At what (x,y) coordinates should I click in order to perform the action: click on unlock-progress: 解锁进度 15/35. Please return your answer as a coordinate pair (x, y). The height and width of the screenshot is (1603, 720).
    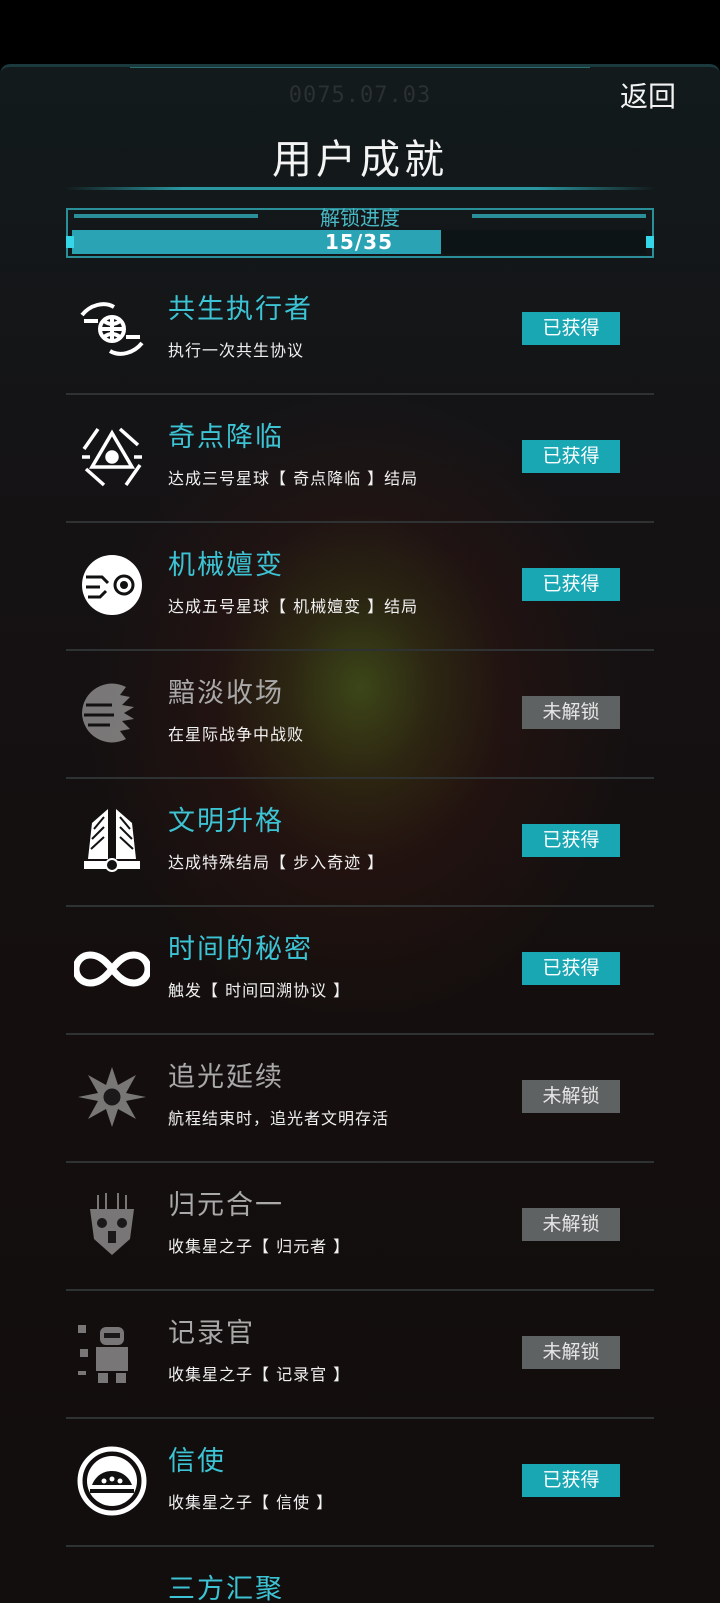
    Looking at the image, I should click on (360, 232).